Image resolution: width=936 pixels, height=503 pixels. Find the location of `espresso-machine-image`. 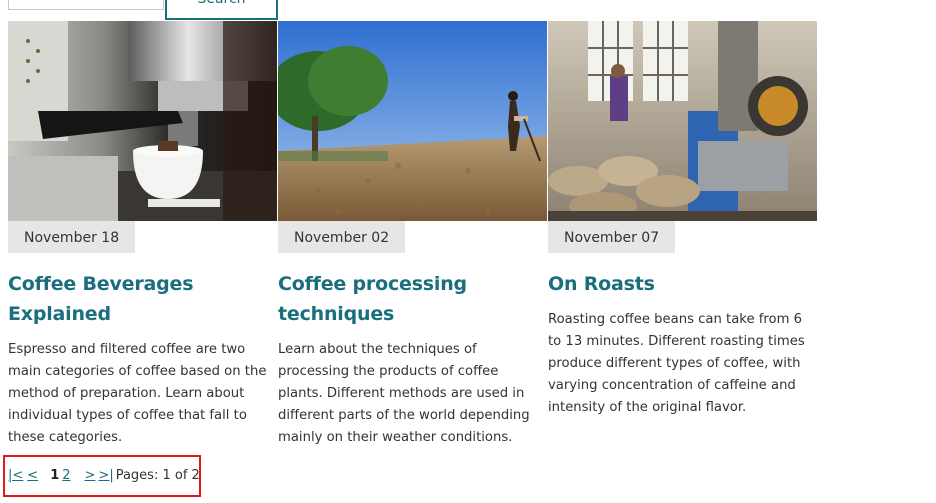

espresso-machine-image is located at coordinates (142, 121).